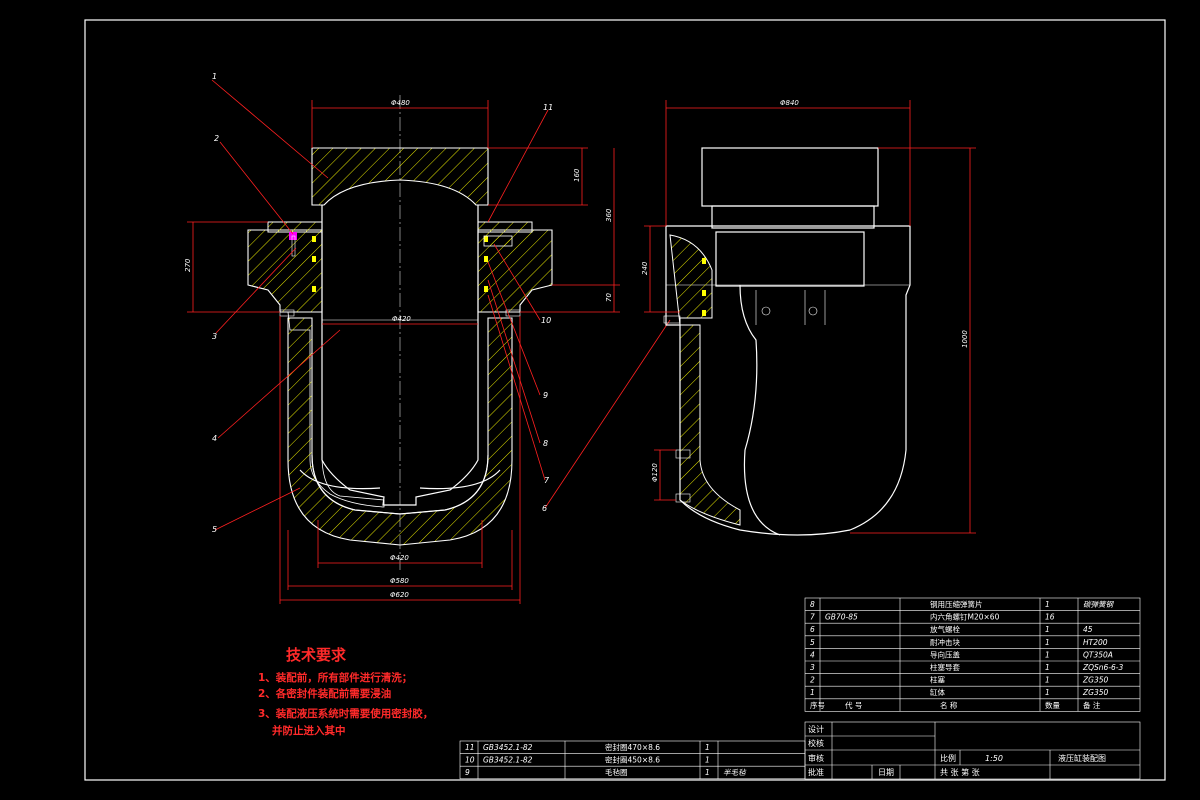 The height and width of the screenshot is (800, 1200). Describe the element at coordinates (816, 758) in the screenshot. I see `tb-review: 审核` at that location.